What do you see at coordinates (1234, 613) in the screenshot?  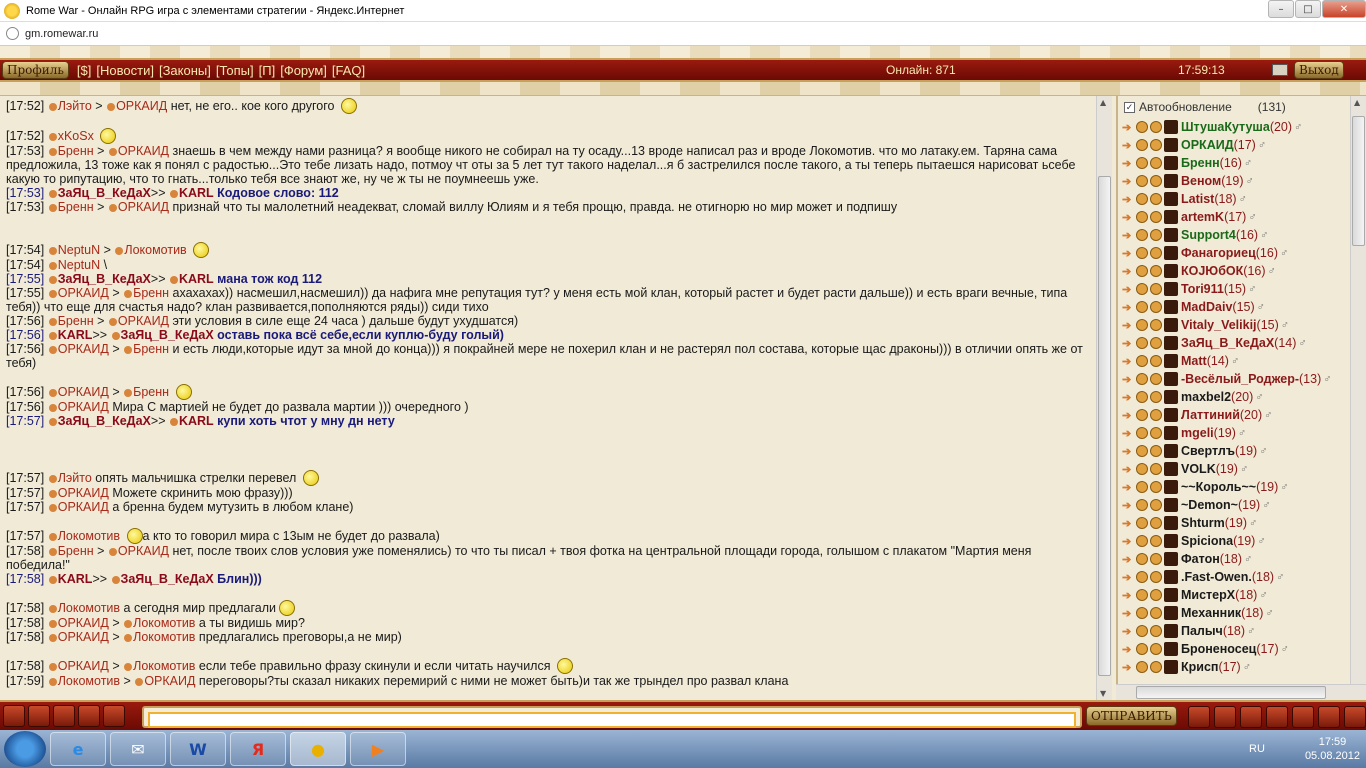 I see `user-row: ➔ Механник (18) ♂` at bounding box center [1234, 613].